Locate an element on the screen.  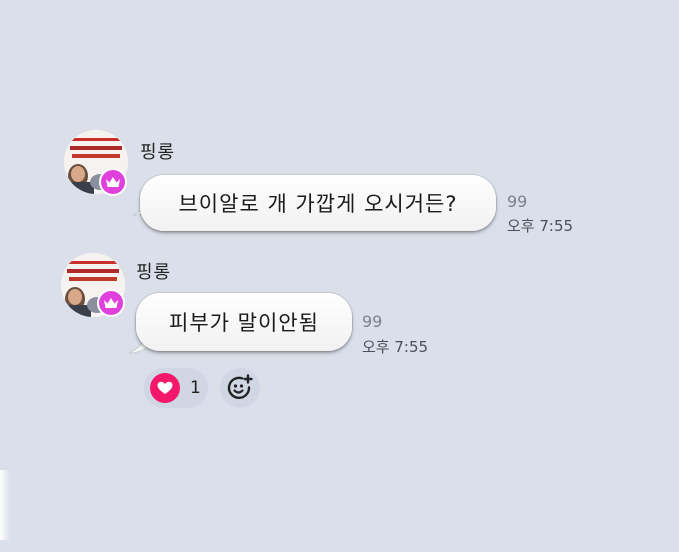
heart-reaction-button: 1 is located at coordinates (176, 388).